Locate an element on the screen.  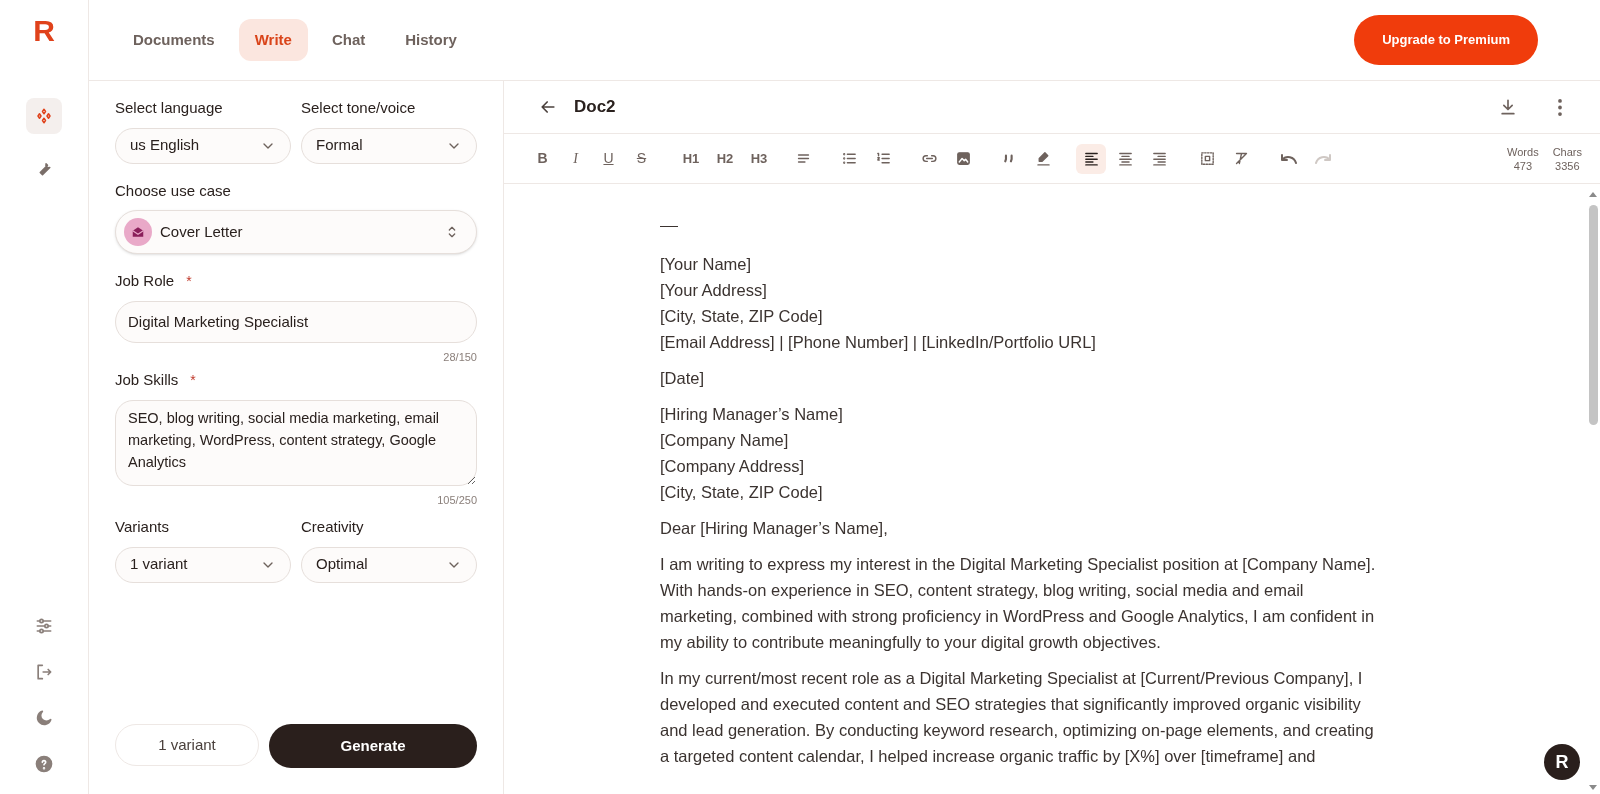
stat-label: Words is located at coordinates (1523, 151).